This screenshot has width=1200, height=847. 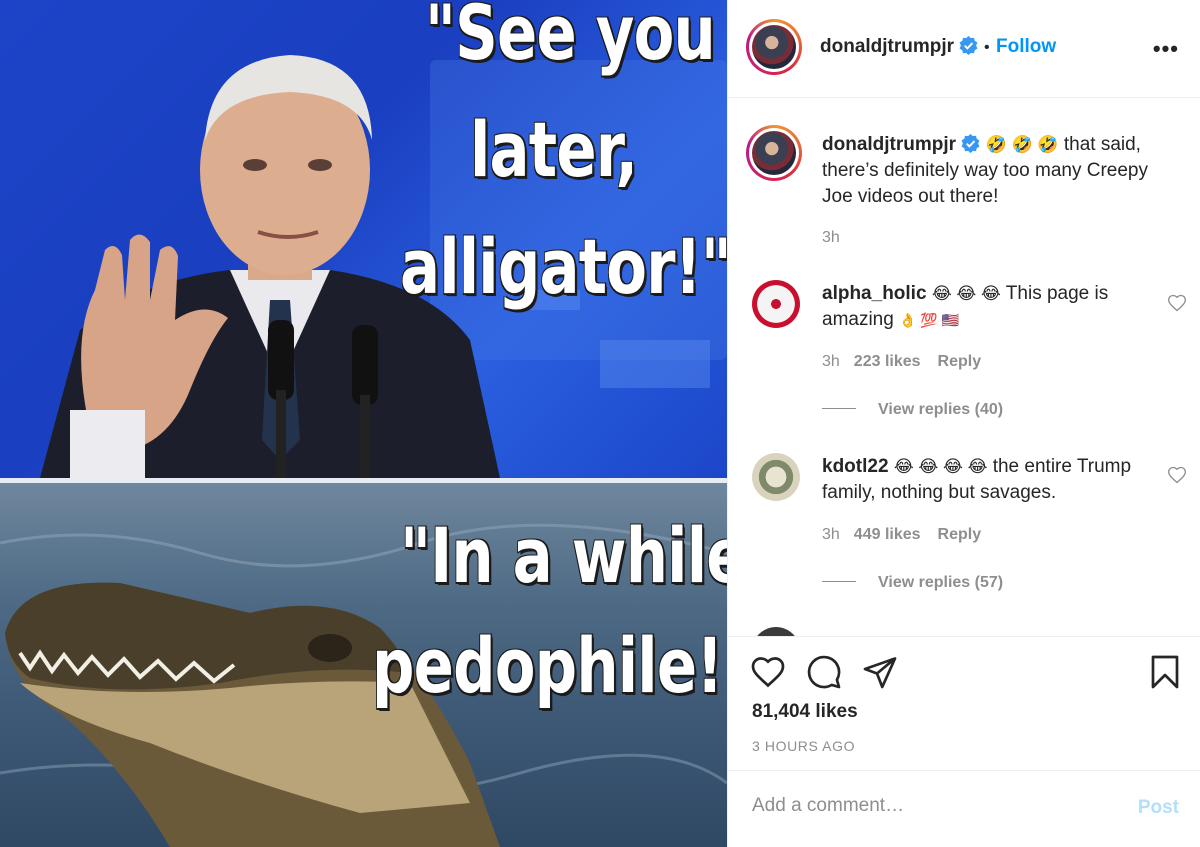 I want to click on meme-caption-top-2: later,, so click(x=554, y=149).